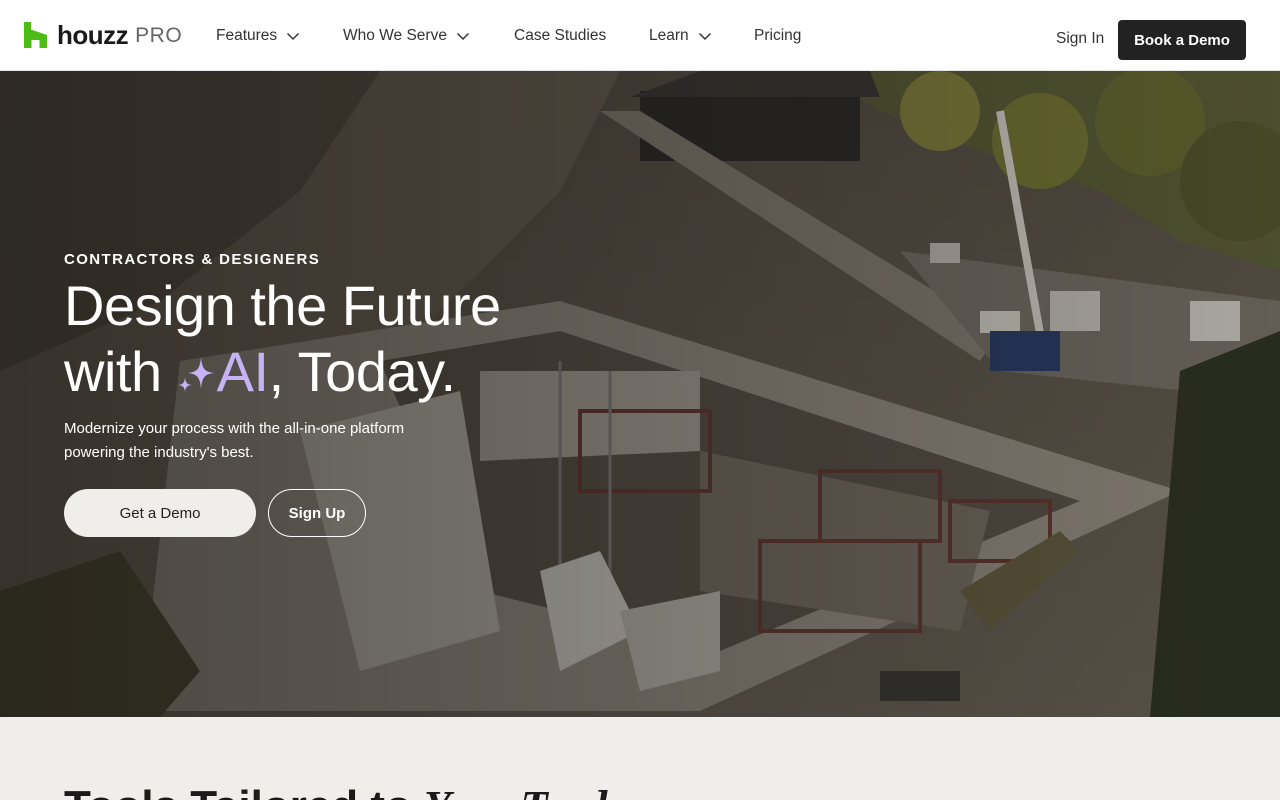 The image size is (1280, 800). Describe the element at coordinates (93, 35) in the screenshot. I see `logo-wordmark: houzz` at that location.